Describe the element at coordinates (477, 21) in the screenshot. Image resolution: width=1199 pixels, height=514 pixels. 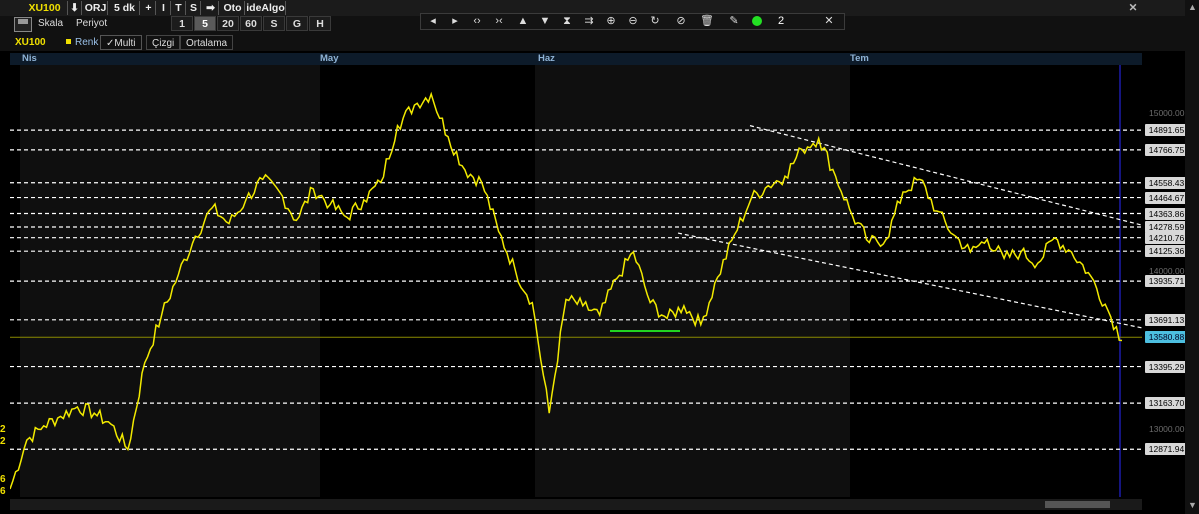
I see `expand-icon: ‹›` at that location.